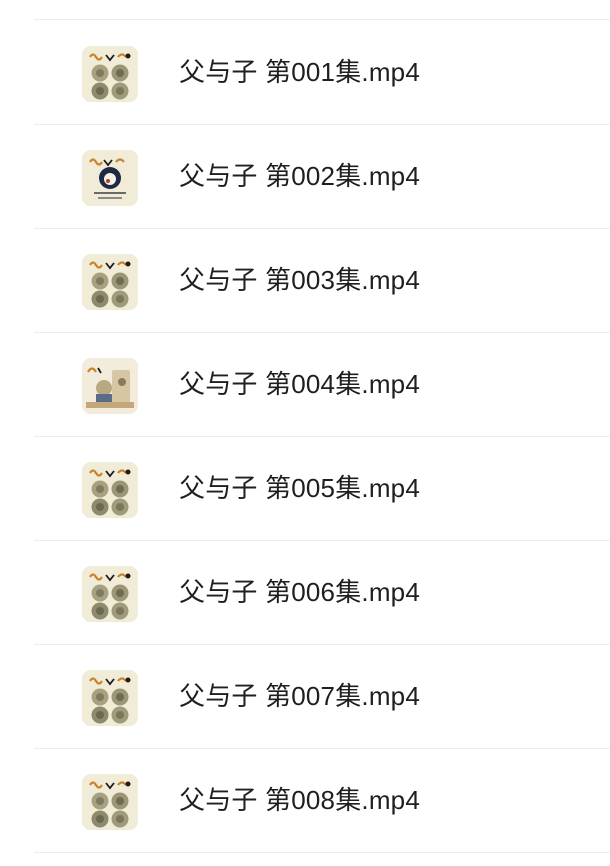 This screenshot has height=866, width=610. What do you see at coordinates (300, 72) in the screenshot?
I see `file-name: 父与子 第001集.mp4` at bounding box center [300, 72].